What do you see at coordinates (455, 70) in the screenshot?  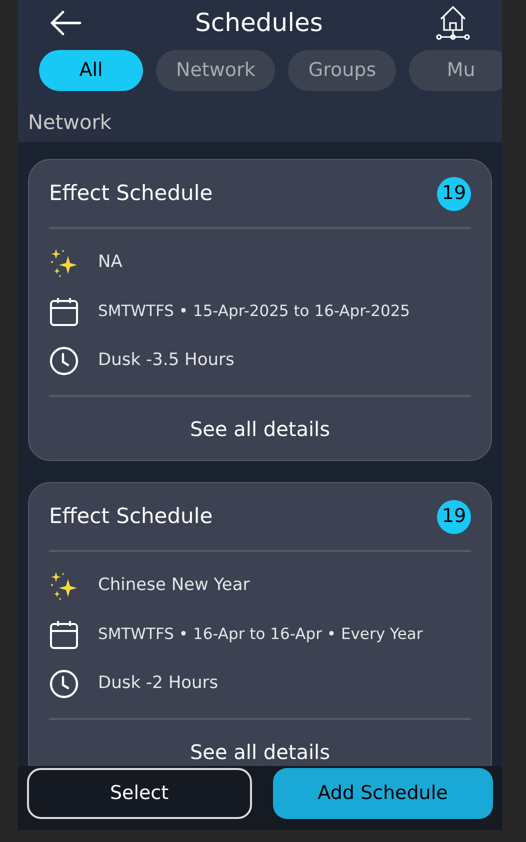 I see `filter-tab: Mu` at bounding box center [455, 70].